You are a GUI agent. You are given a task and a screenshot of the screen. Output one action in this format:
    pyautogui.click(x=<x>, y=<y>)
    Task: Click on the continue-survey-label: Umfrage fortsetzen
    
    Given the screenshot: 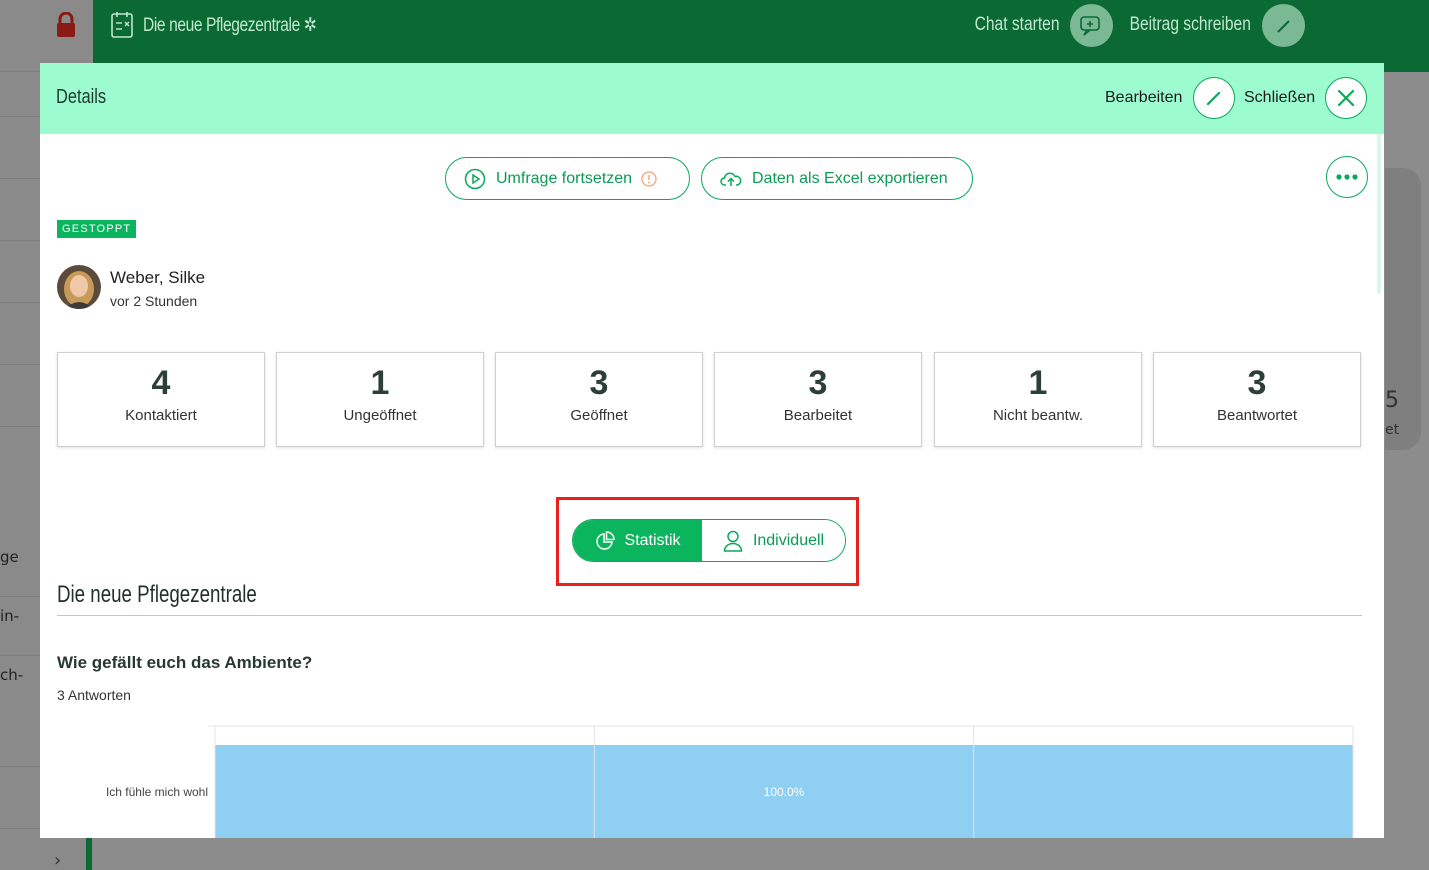 What is the action you would take?
    pyautogui.click(x=564, y=178)
    